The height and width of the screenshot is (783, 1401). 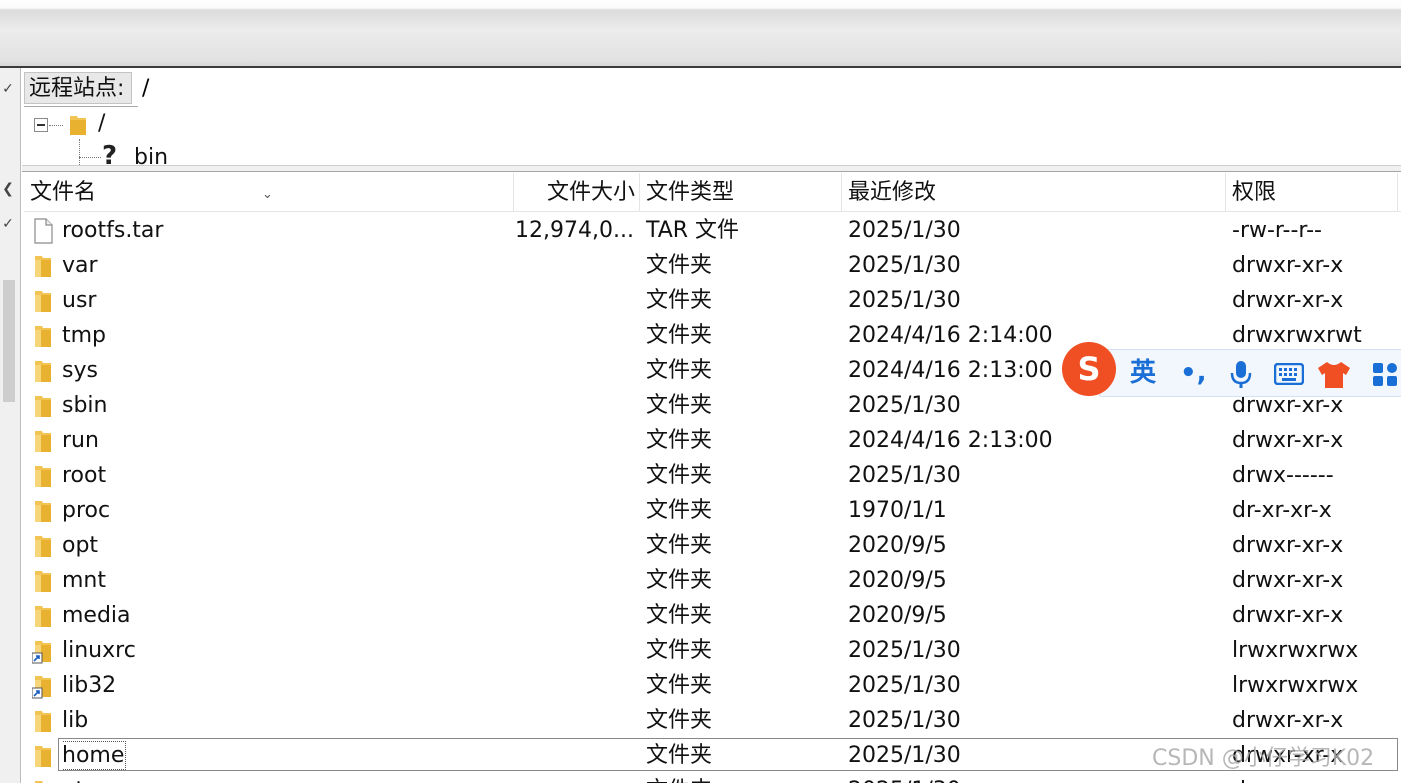 I want to click on tree-item-bin: bin, so click(x=151, y=155).